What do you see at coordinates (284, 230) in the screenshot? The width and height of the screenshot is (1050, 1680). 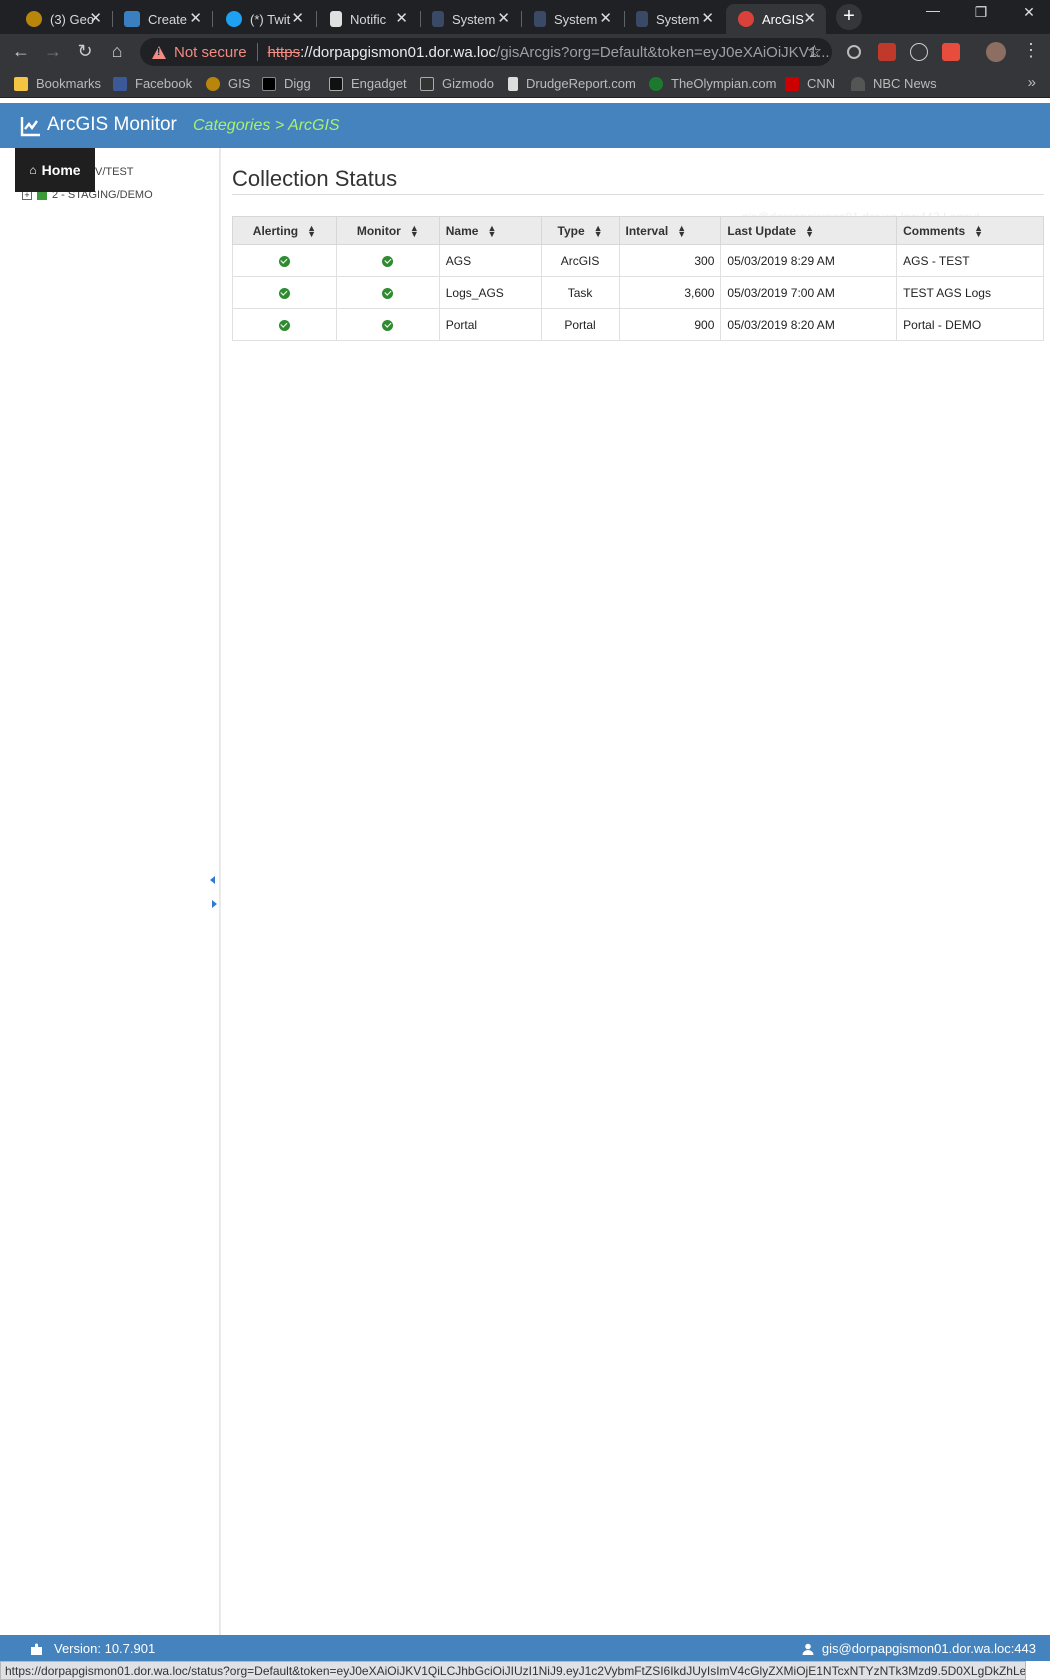 I see `column-header-alerting: Alerting ▲ ▼` at bounding box center [284, 230].